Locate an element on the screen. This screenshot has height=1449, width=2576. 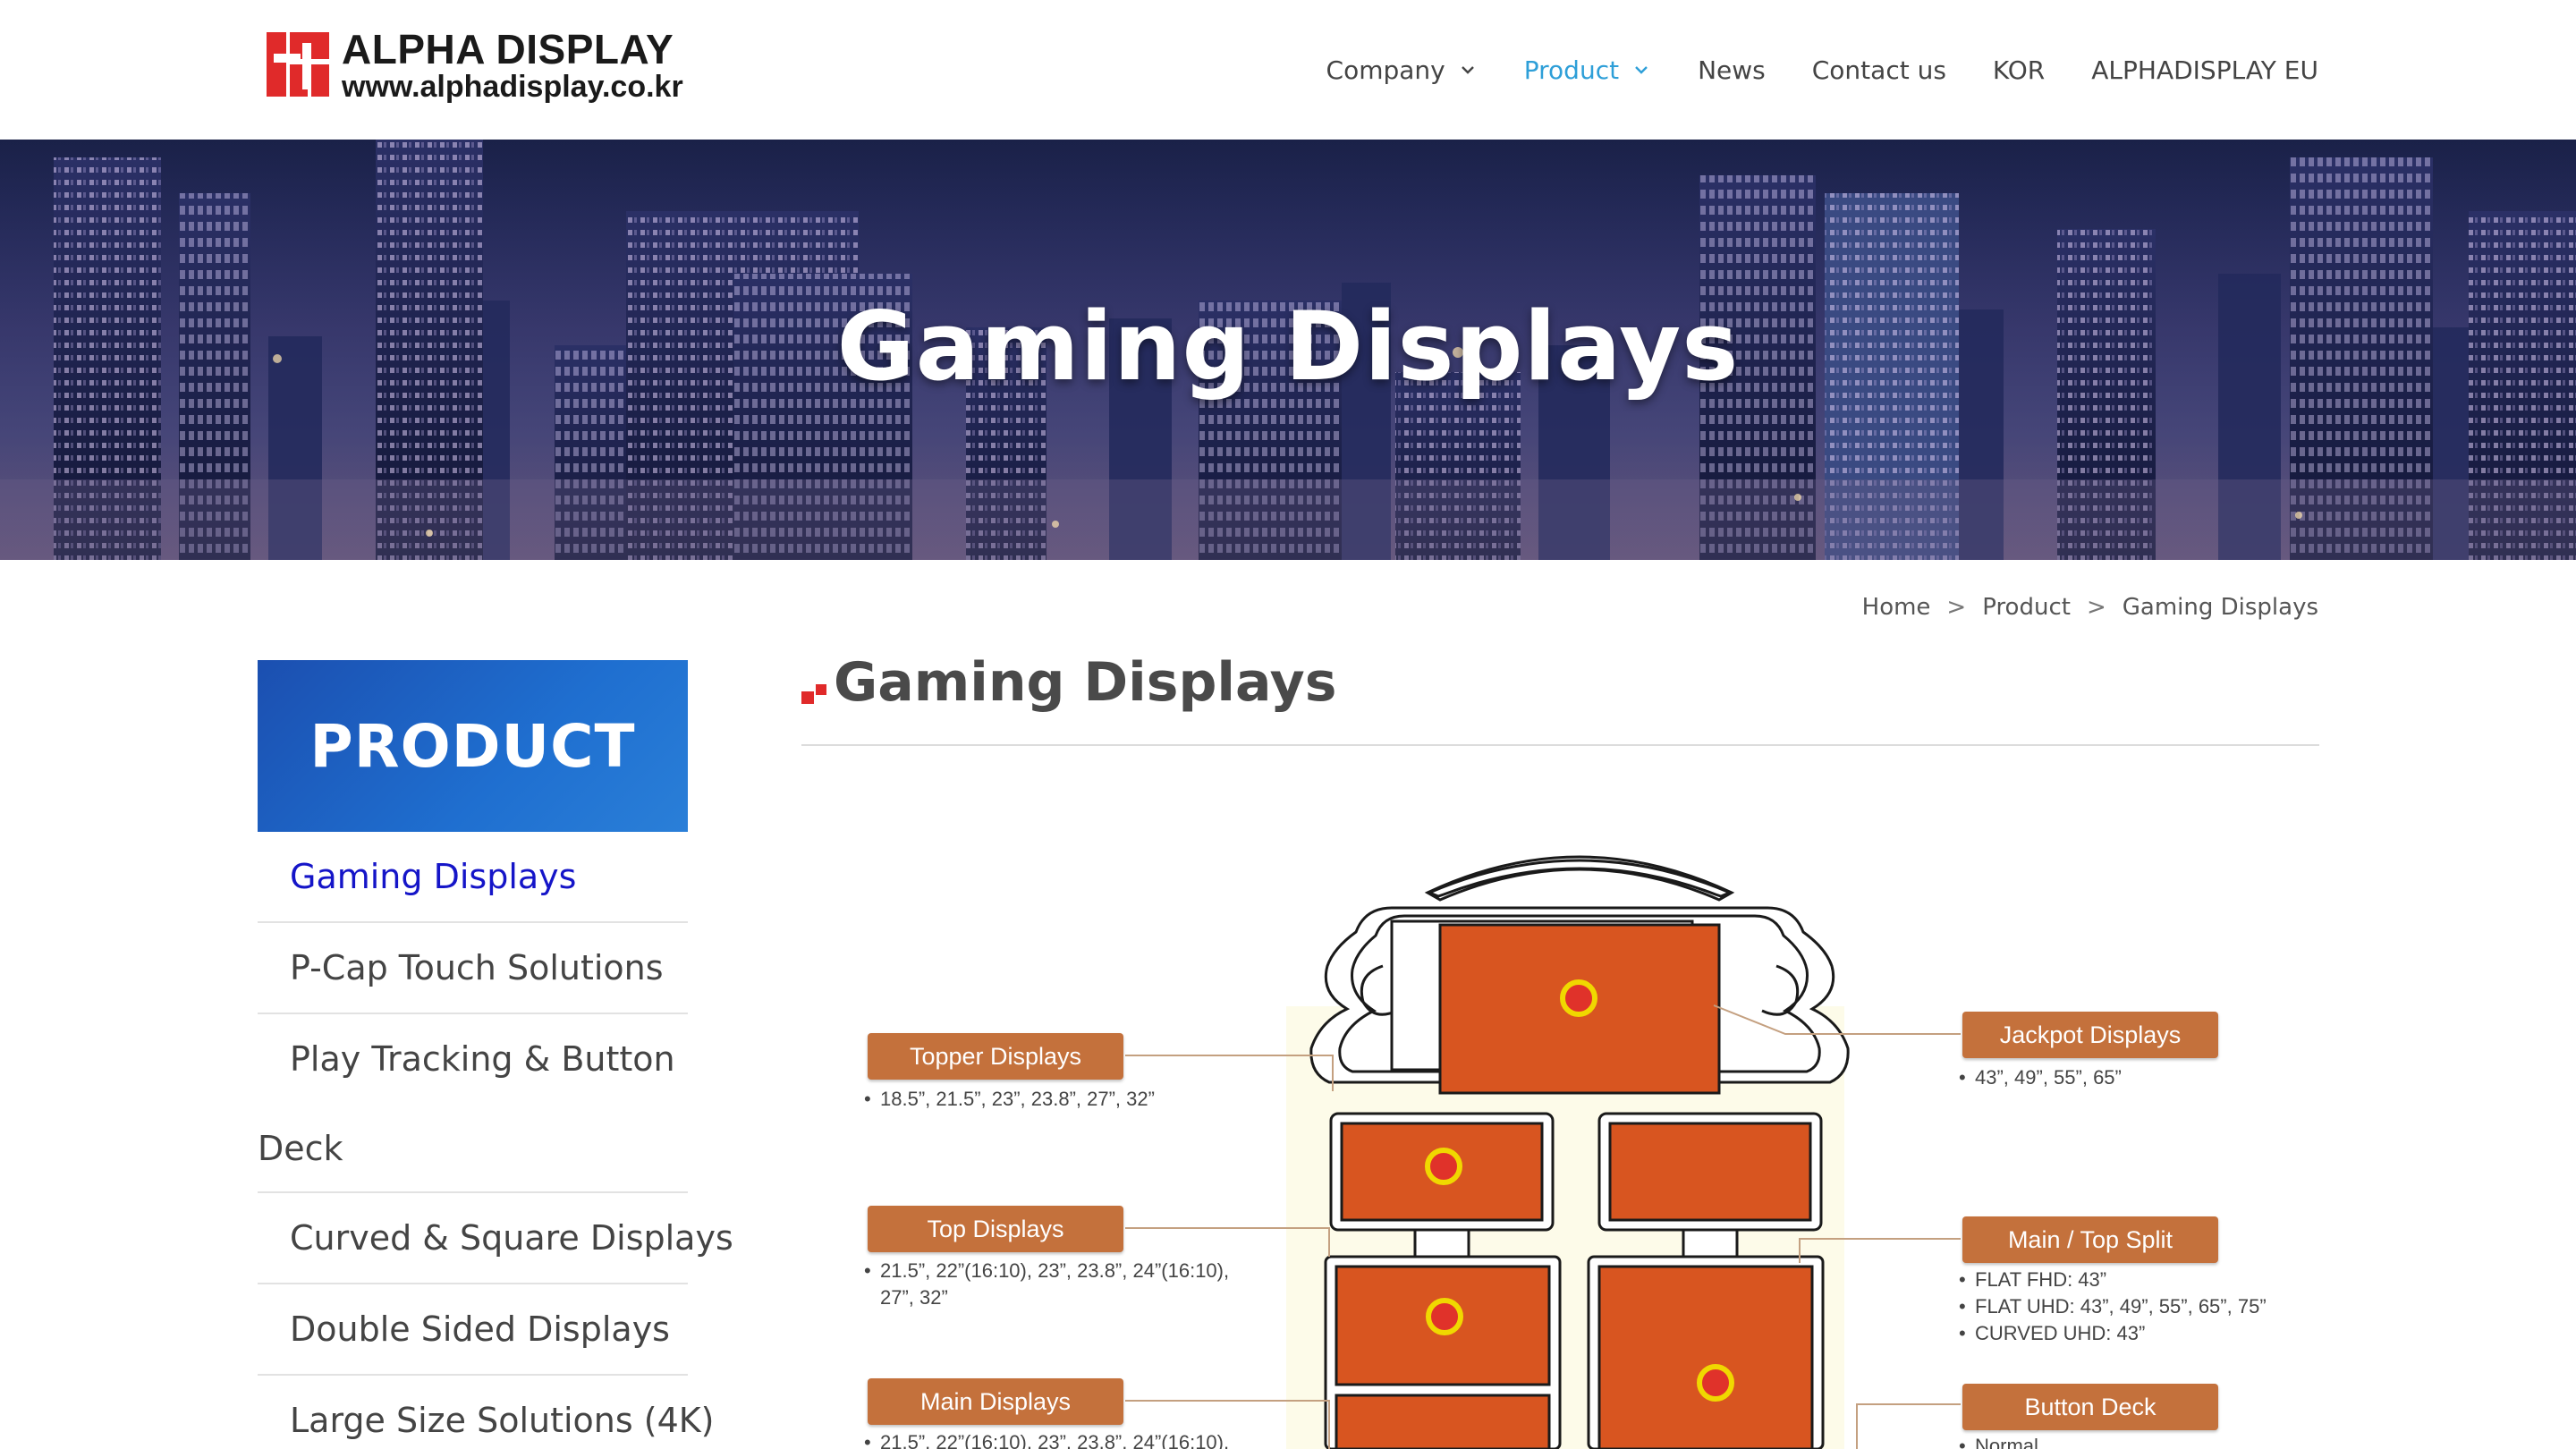
nav-news: News is located at coordinates (1732, 70).